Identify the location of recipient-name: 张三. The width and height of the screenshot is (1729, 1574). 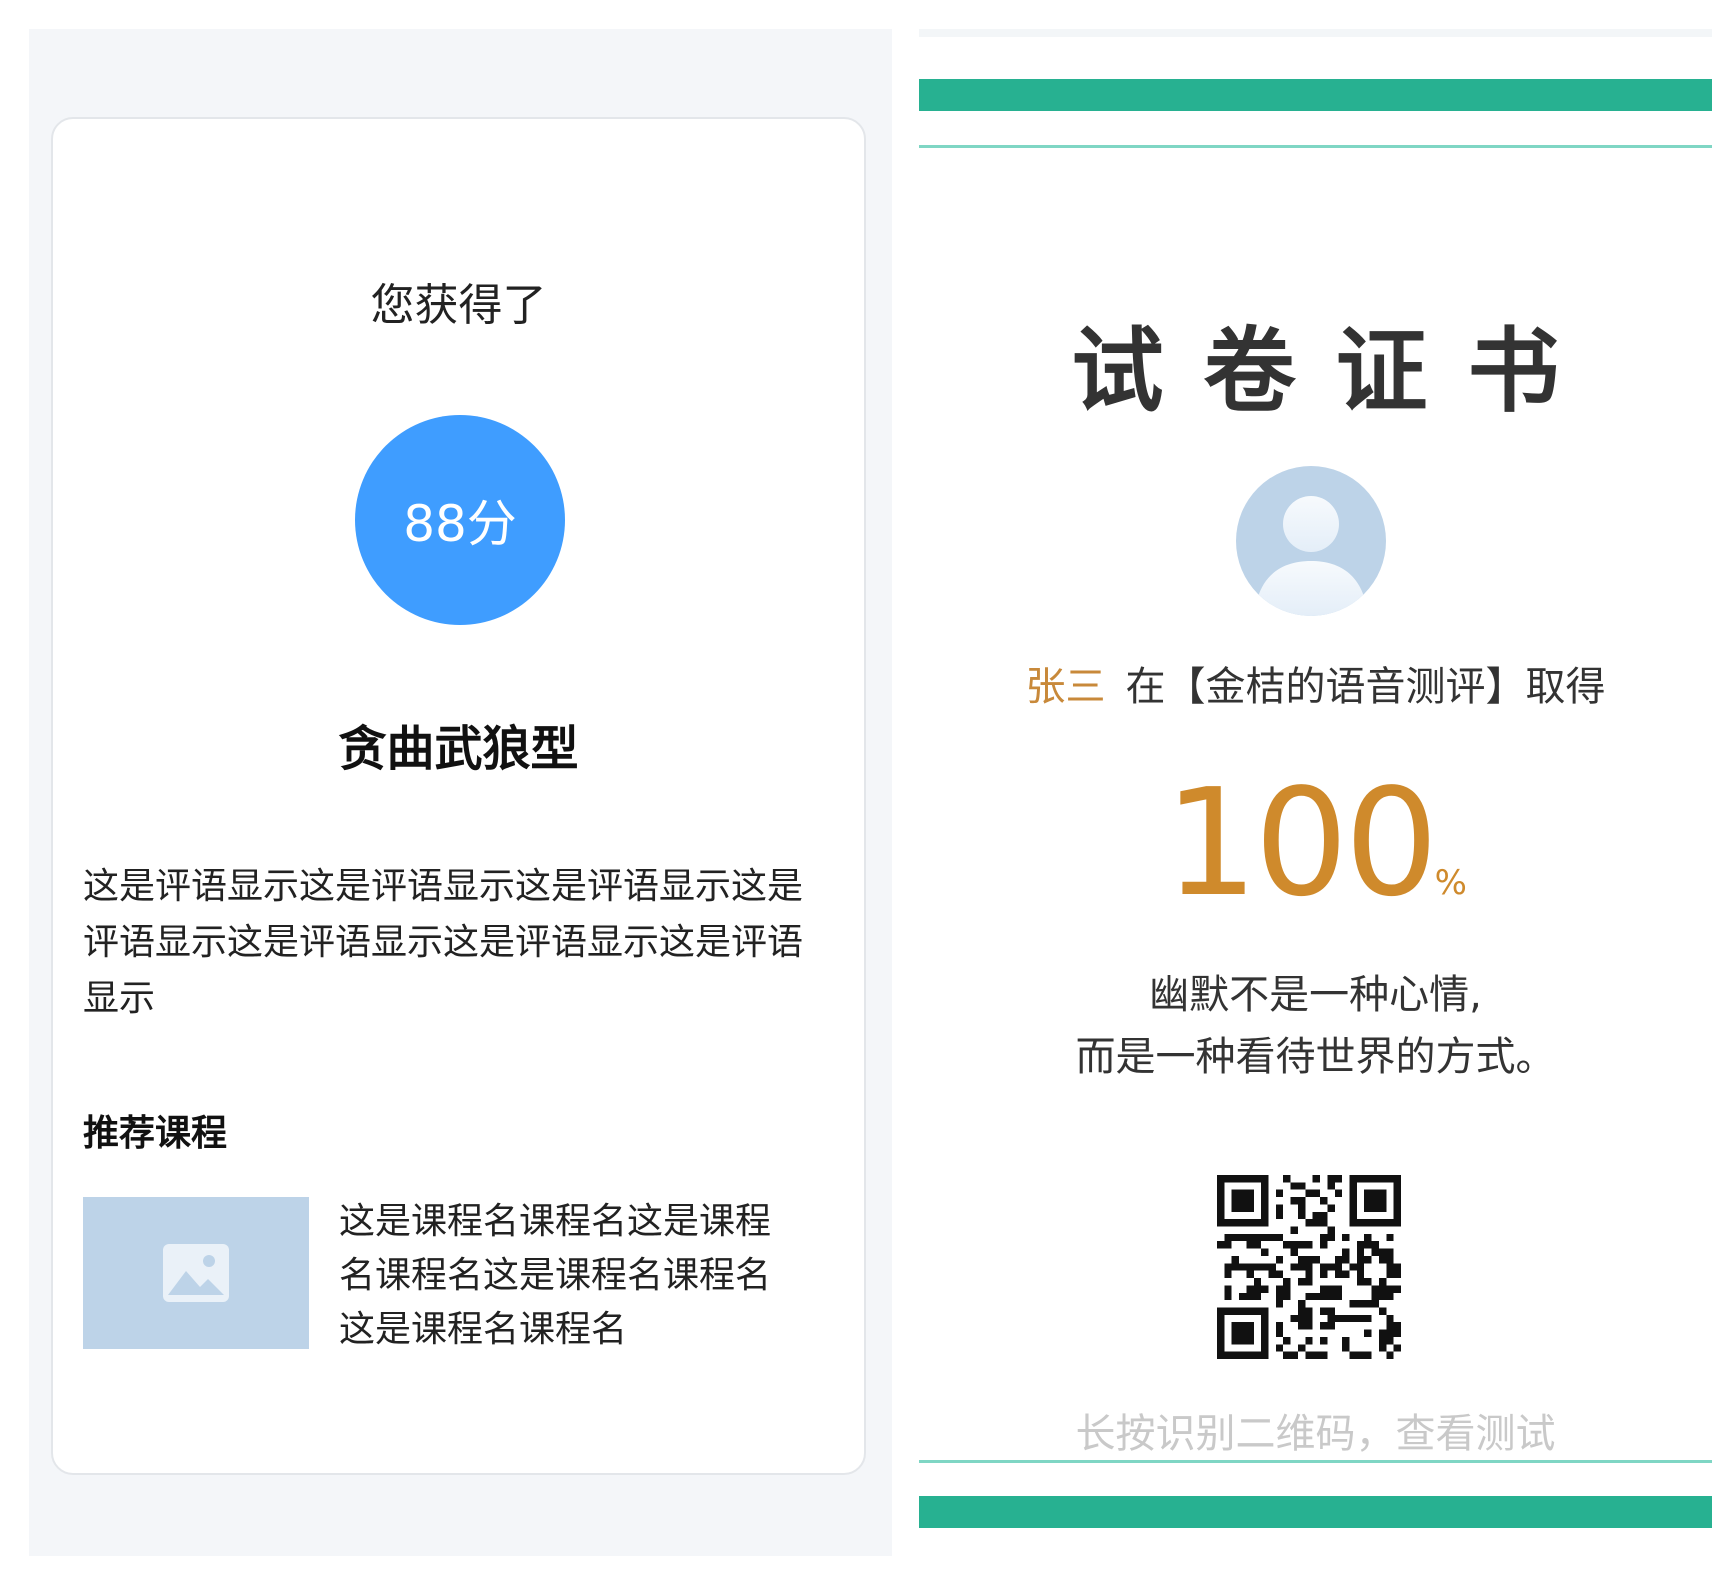
(1065, 687).